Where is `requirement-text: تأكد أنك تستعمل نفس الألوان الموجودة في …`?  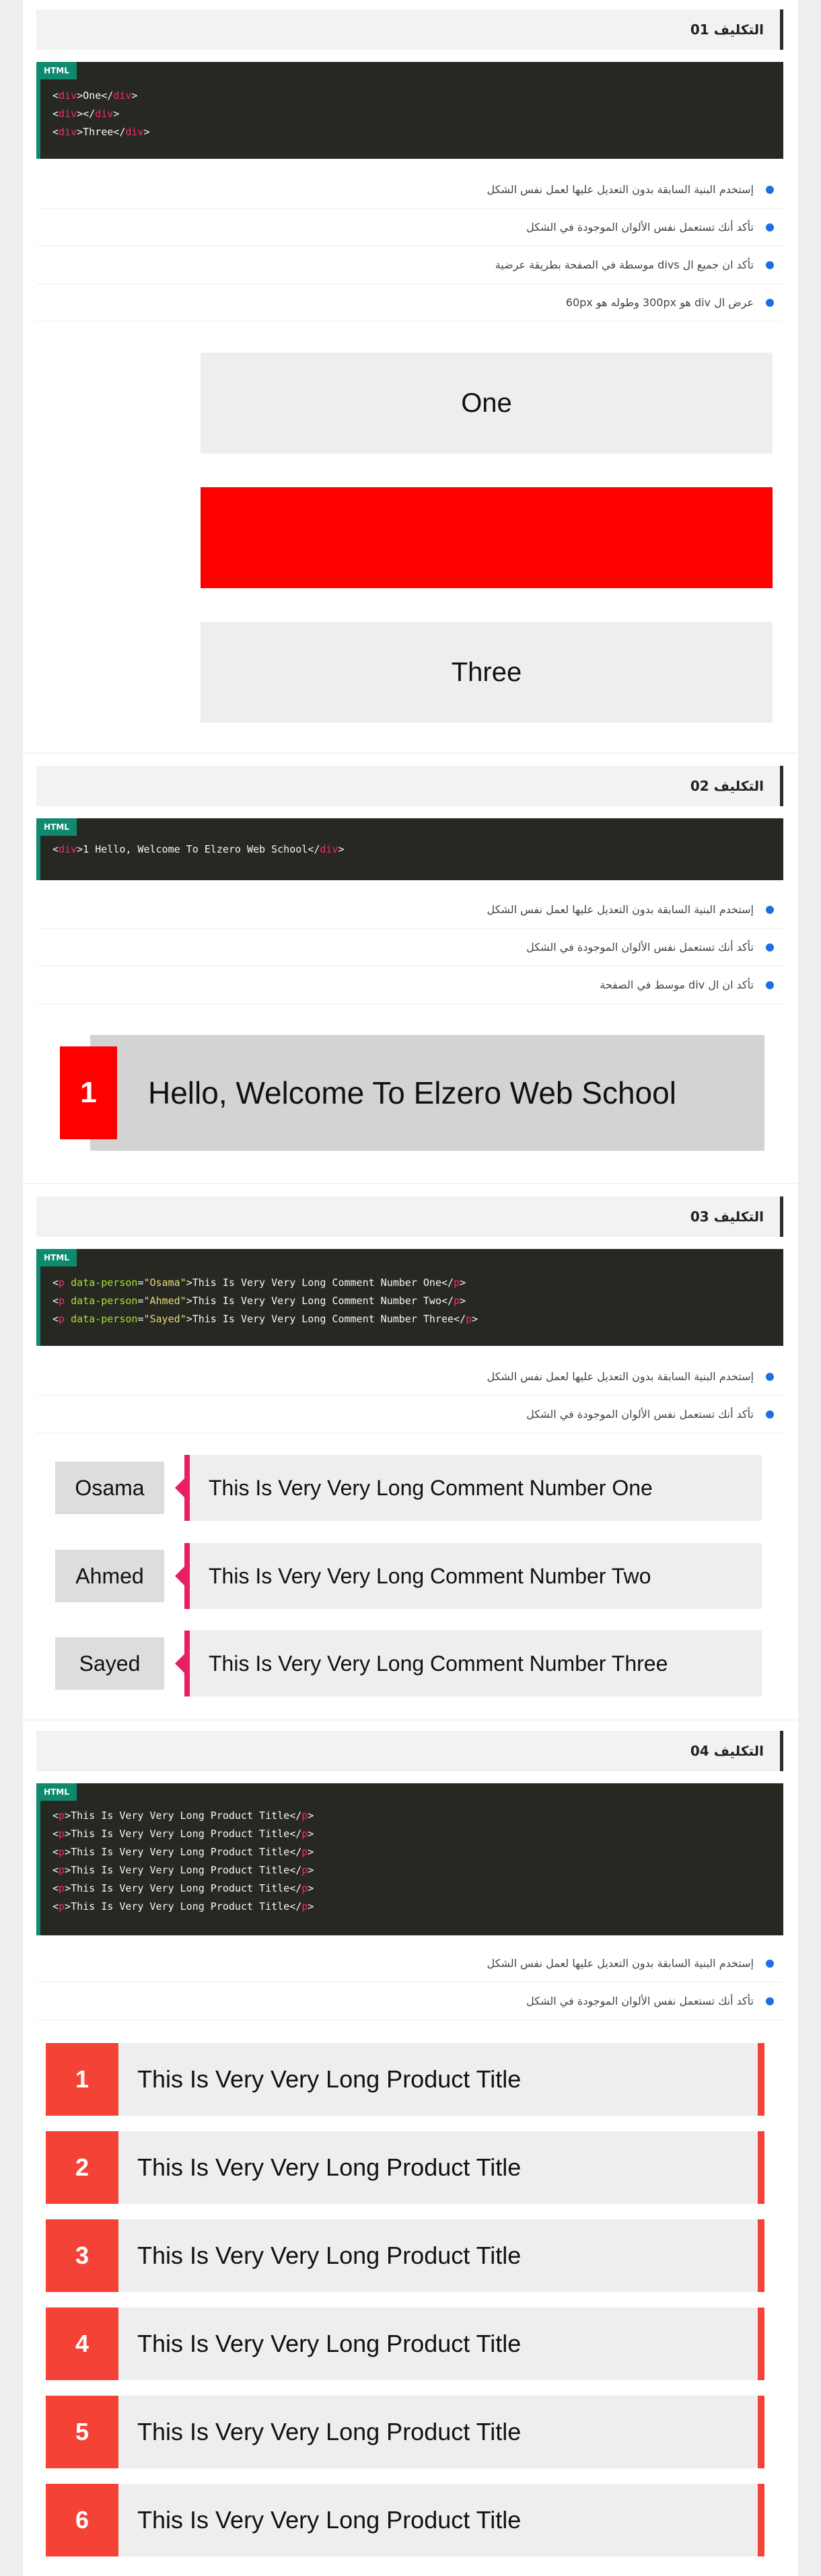
requirement-text: تأكد أنك تستعمل نفس الألوان الموجودة في … is located at coordinates (640, 1414).